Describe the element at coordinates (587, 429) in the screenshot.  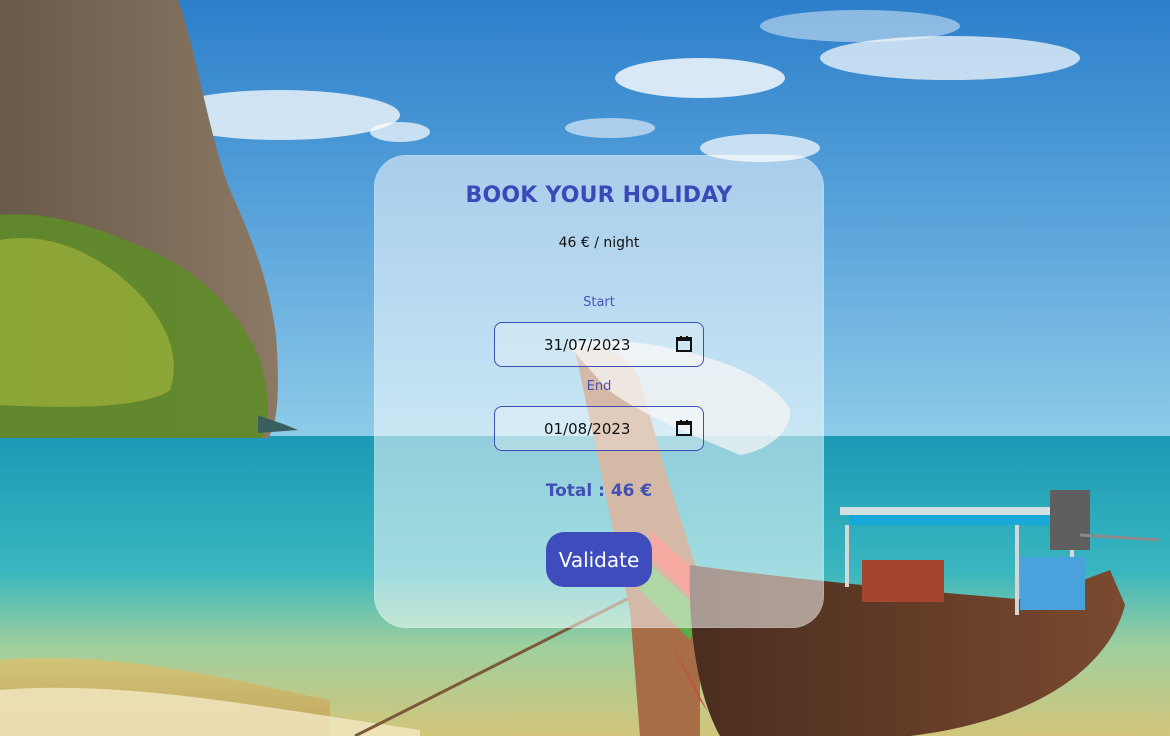
I see `end-date-value: 01/08/2023` at that location.